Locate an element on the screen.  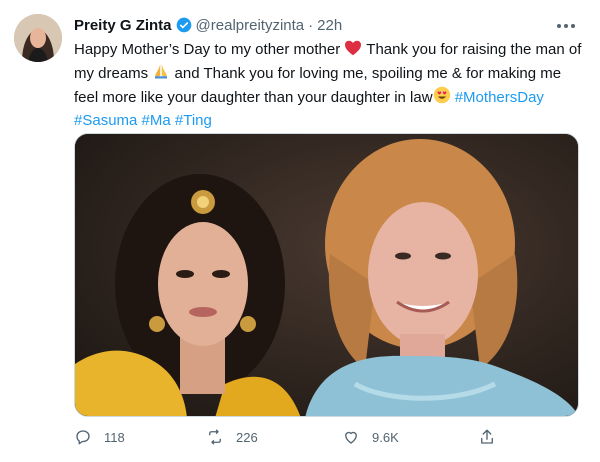
hashtag-ting: #Ting is located at coordinates (193, 120).